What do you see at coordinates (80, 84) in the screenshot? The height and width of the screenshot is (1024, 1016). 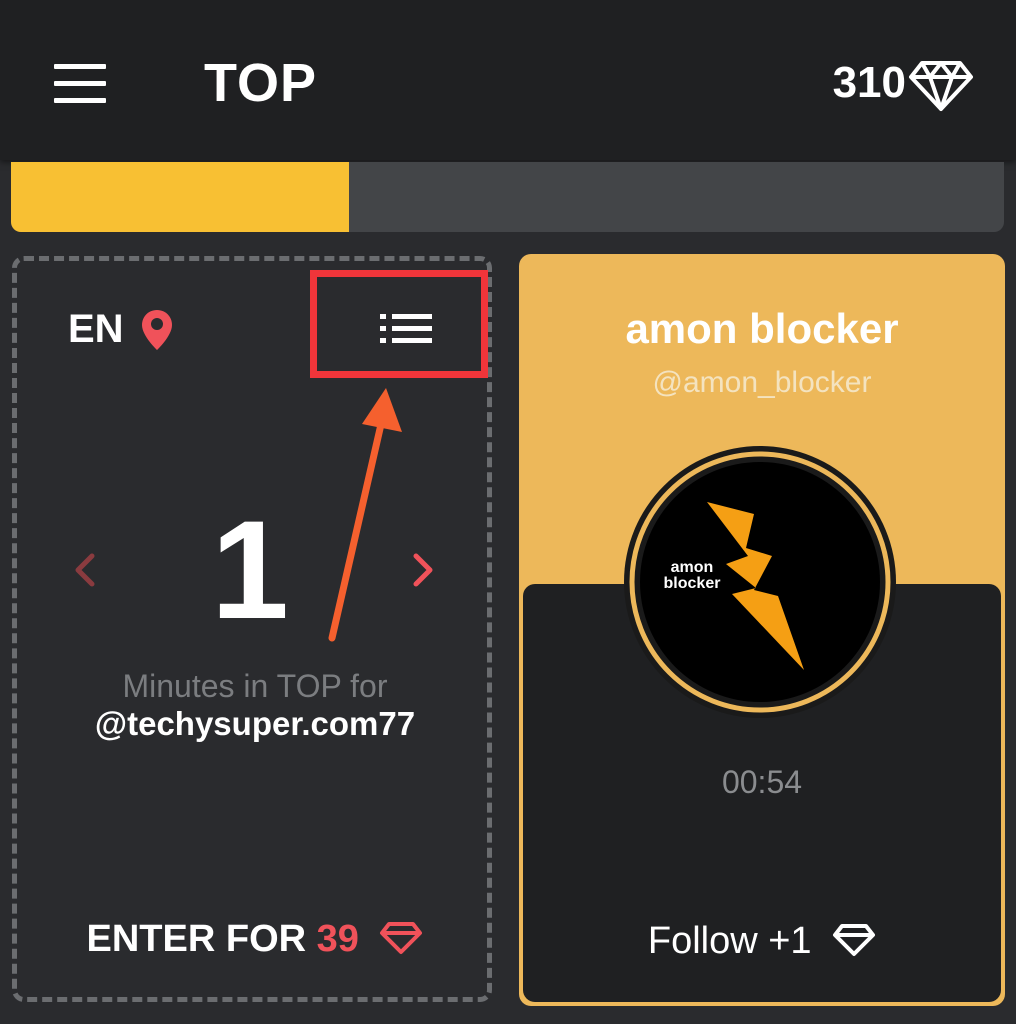 I see `hamburger-menu-icon` at bounding box center [80, 84].